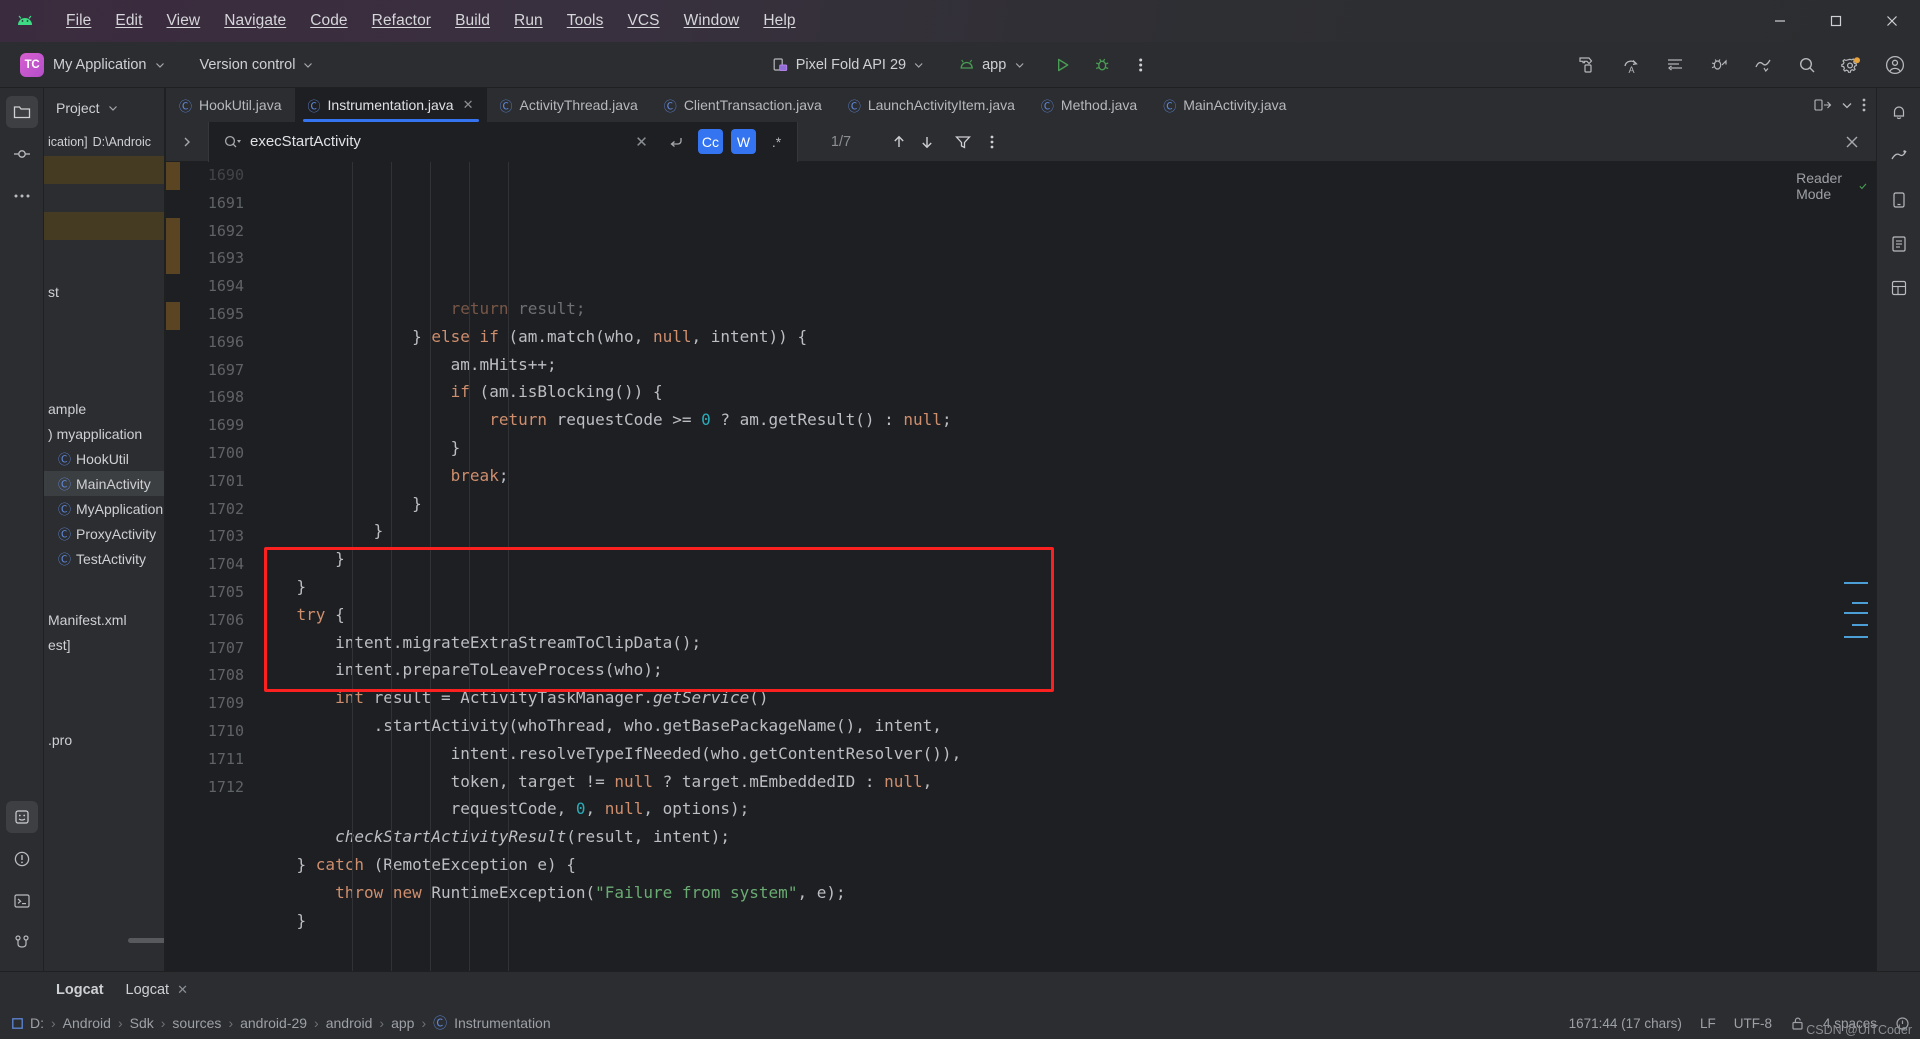 This screenshot has width=1920, height=1039. I want to click on menu-edit: Edit, so click(128, 21).